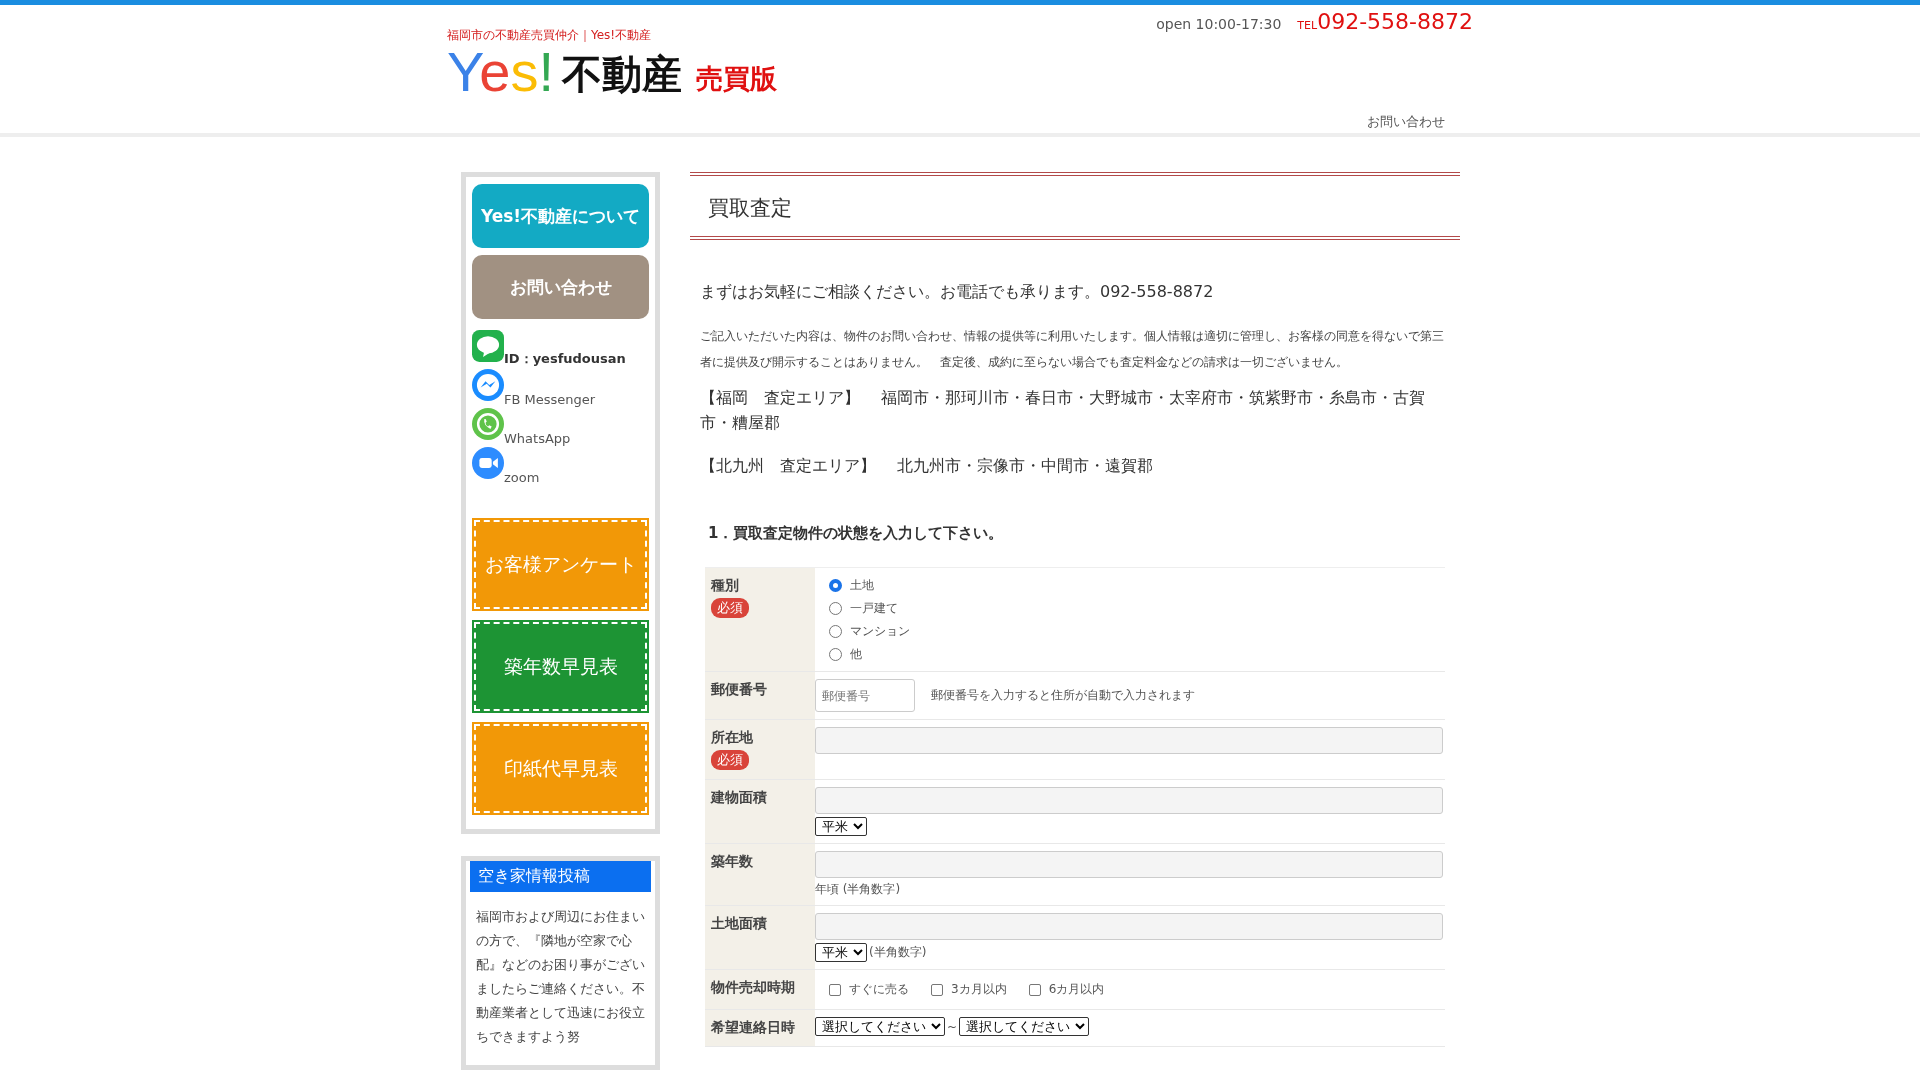 The height and width of the screenshot is (1080, 1920). I want to click on field-label: 土地面積, so click(739, 924).